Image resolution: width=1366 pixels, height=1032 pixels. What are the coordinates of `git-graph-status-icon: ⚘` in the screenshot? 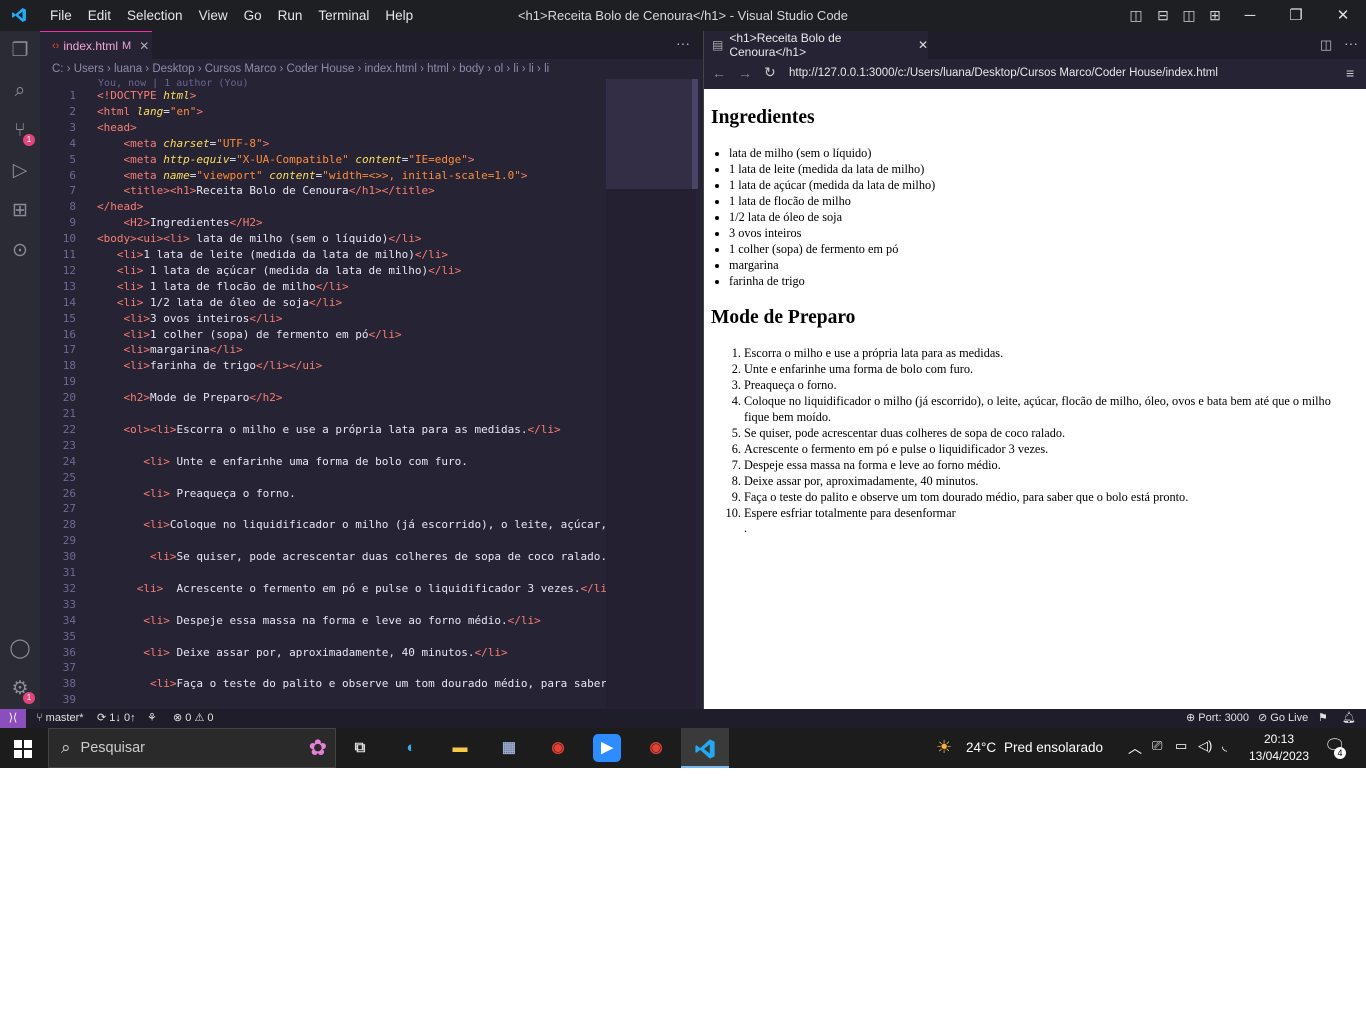 It's located at (152, 718).